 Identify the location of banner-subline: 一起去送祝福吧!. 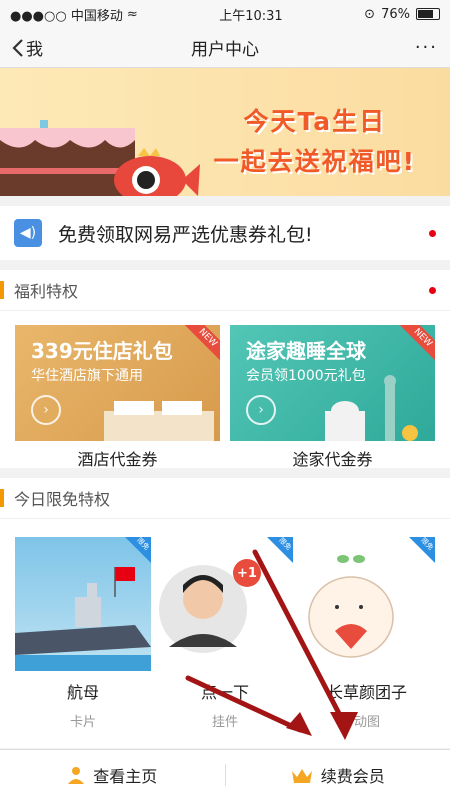
(314, 161).